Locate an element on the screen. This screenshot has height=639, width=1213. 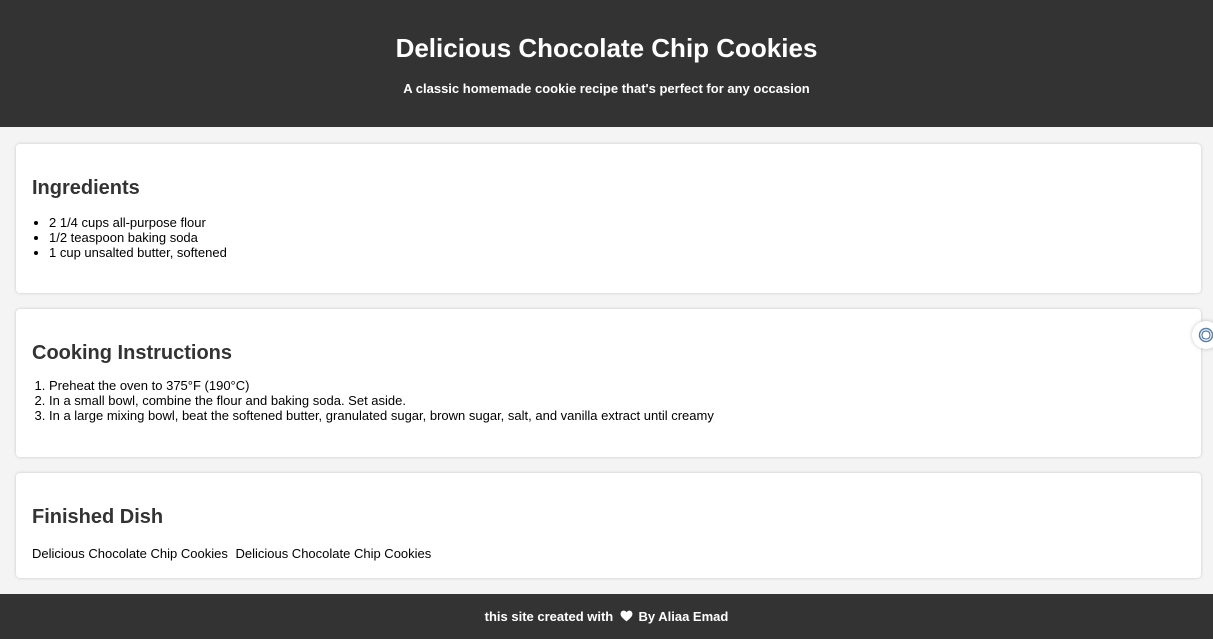
ingredient-item: 1/2 teaspoon baking soda is located at coordinates (617, 237).